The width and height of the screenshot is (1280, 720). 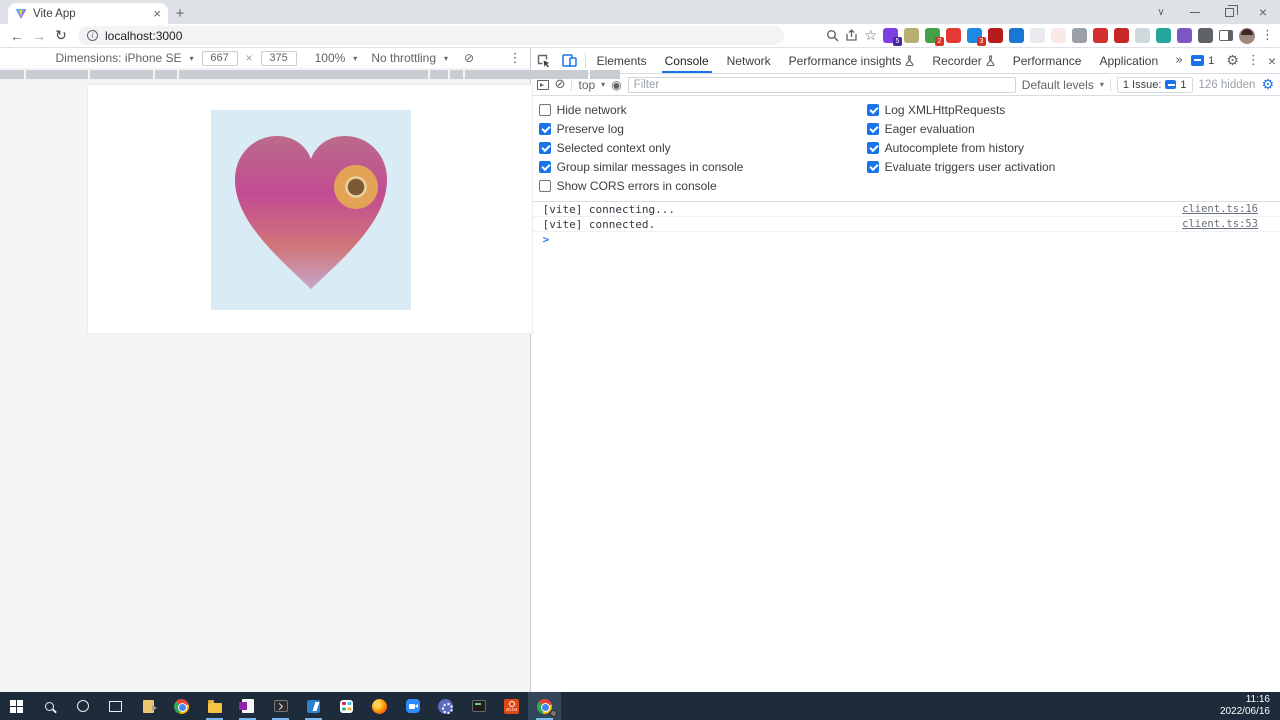 I want to click on taskbar-terminal-icon, so click(x=280, y=706).